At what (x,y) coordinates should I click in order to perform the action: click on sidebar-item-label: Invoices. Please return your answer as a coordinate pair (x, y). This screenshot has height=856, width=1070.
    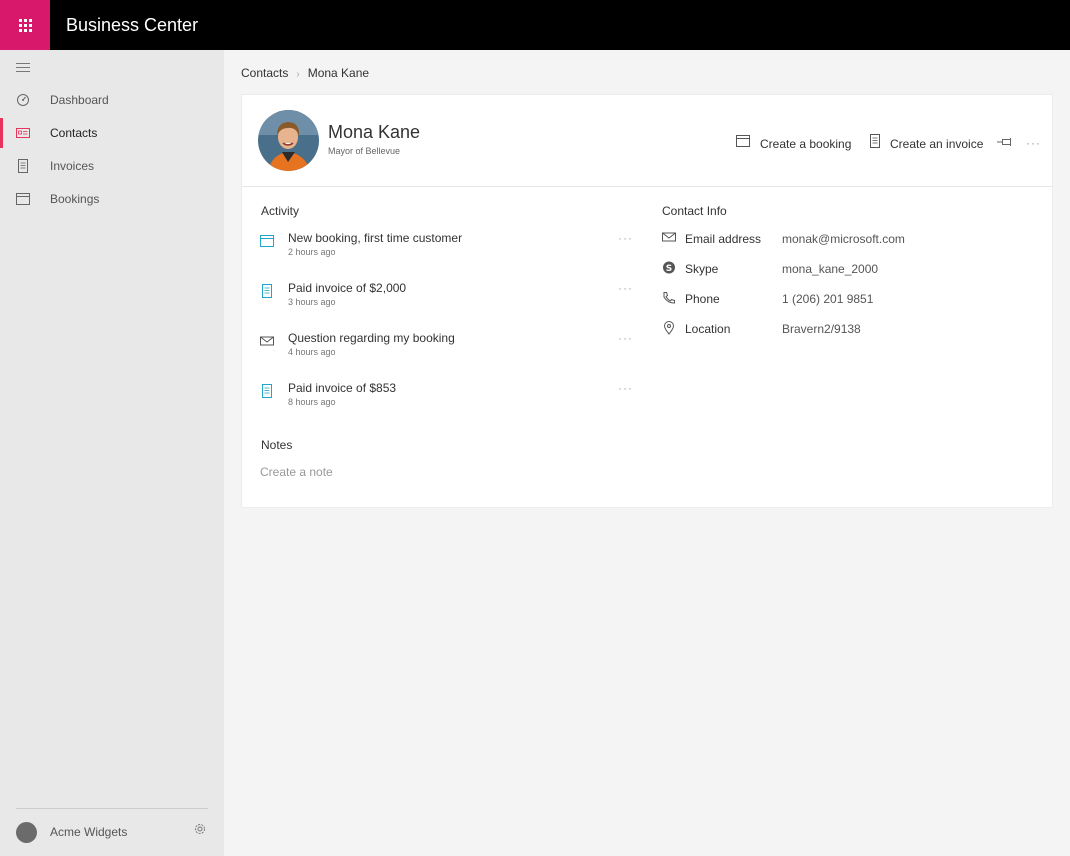
    Looking at the image, I should click on (72, 166).